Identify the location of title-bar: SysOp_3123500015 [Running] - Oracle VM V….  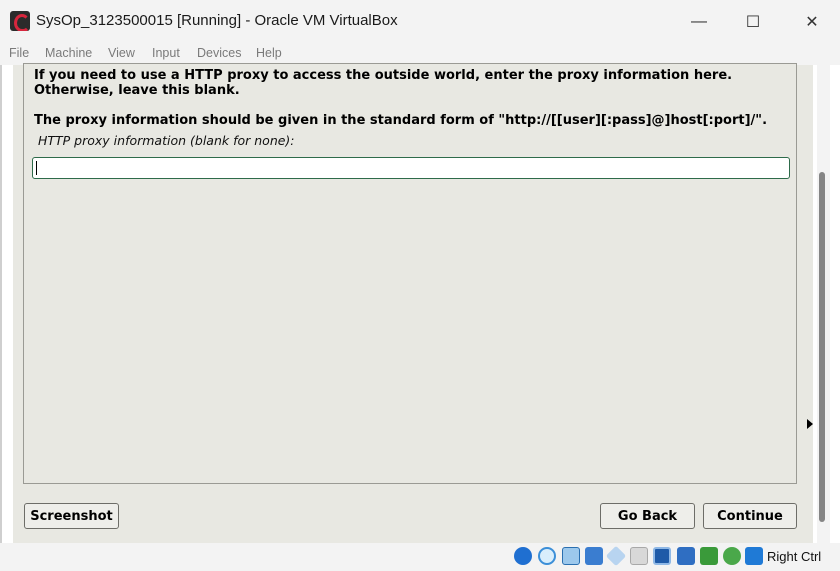
(420, 22).